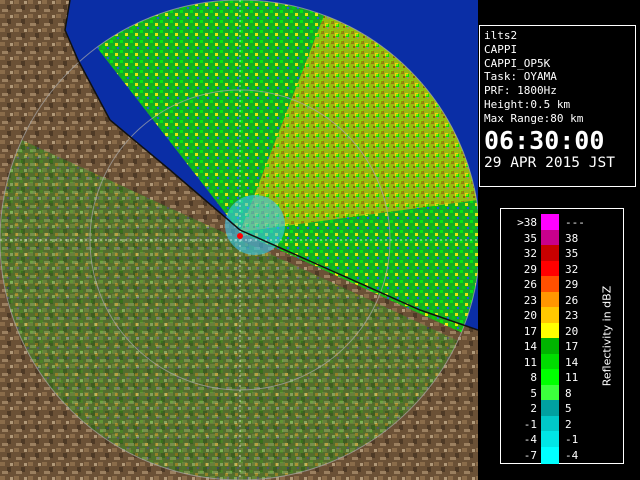  Describe the element at coordinates (530, 331) in the screenshot. I see `legend-low-value: 17` at that location.